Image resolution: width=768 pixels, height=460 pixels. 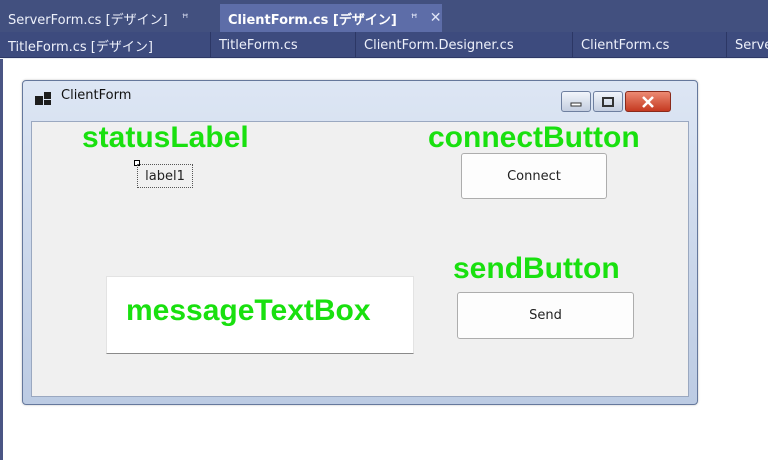 I want to click on tab-label: Serve, so click(x=751, y=45).